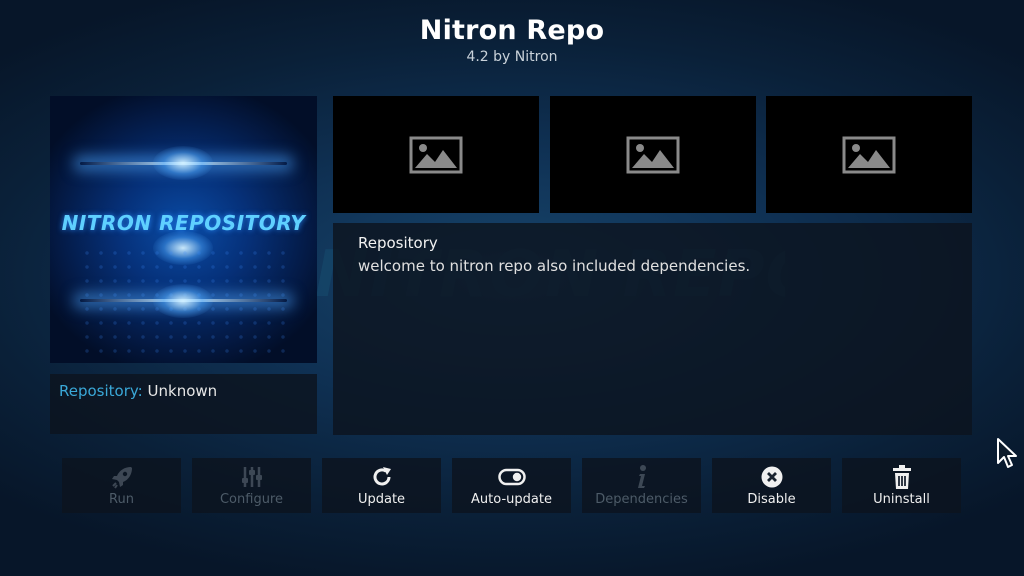  I want to click on dependencies-label: Dependencies, so click(641, 499).